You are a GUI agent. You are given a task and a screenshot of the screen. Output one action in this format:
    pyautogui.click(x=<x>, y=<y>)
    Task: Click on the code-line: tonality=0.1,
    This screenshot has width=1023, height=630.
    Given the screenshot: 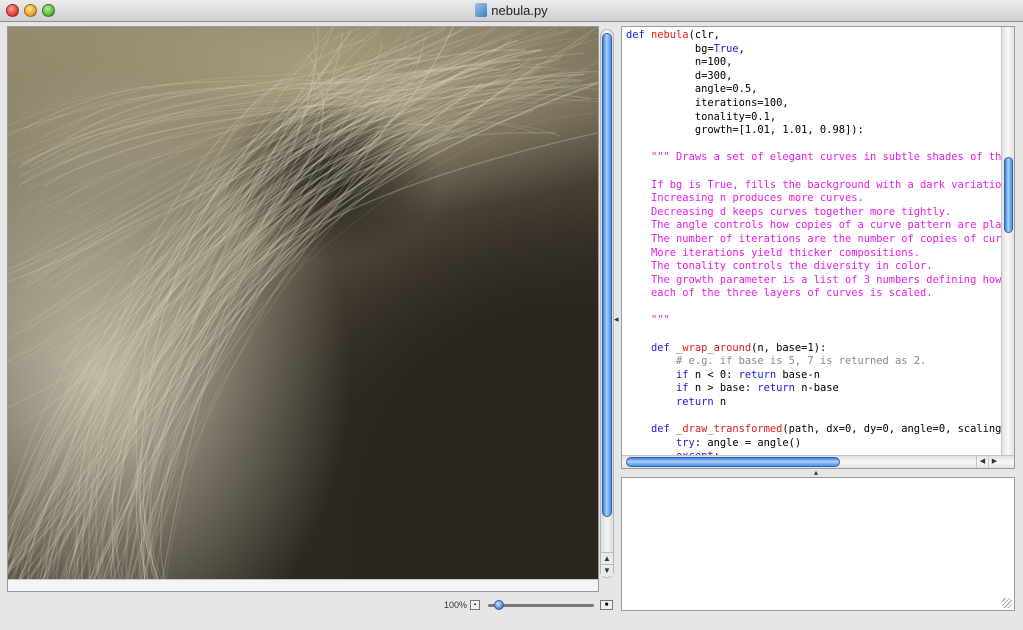 What is the action you would take?
    pyautogui.click(x=820, y=117)
    